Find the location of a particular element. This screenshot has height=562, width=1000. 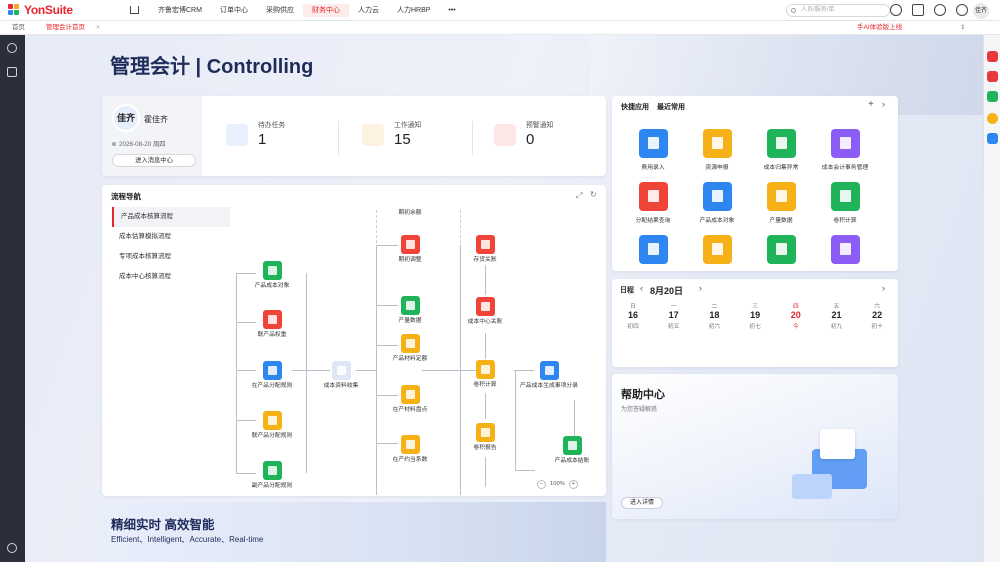

quick-app-item: 产品成本对象 is located at coordinates (717, 203).